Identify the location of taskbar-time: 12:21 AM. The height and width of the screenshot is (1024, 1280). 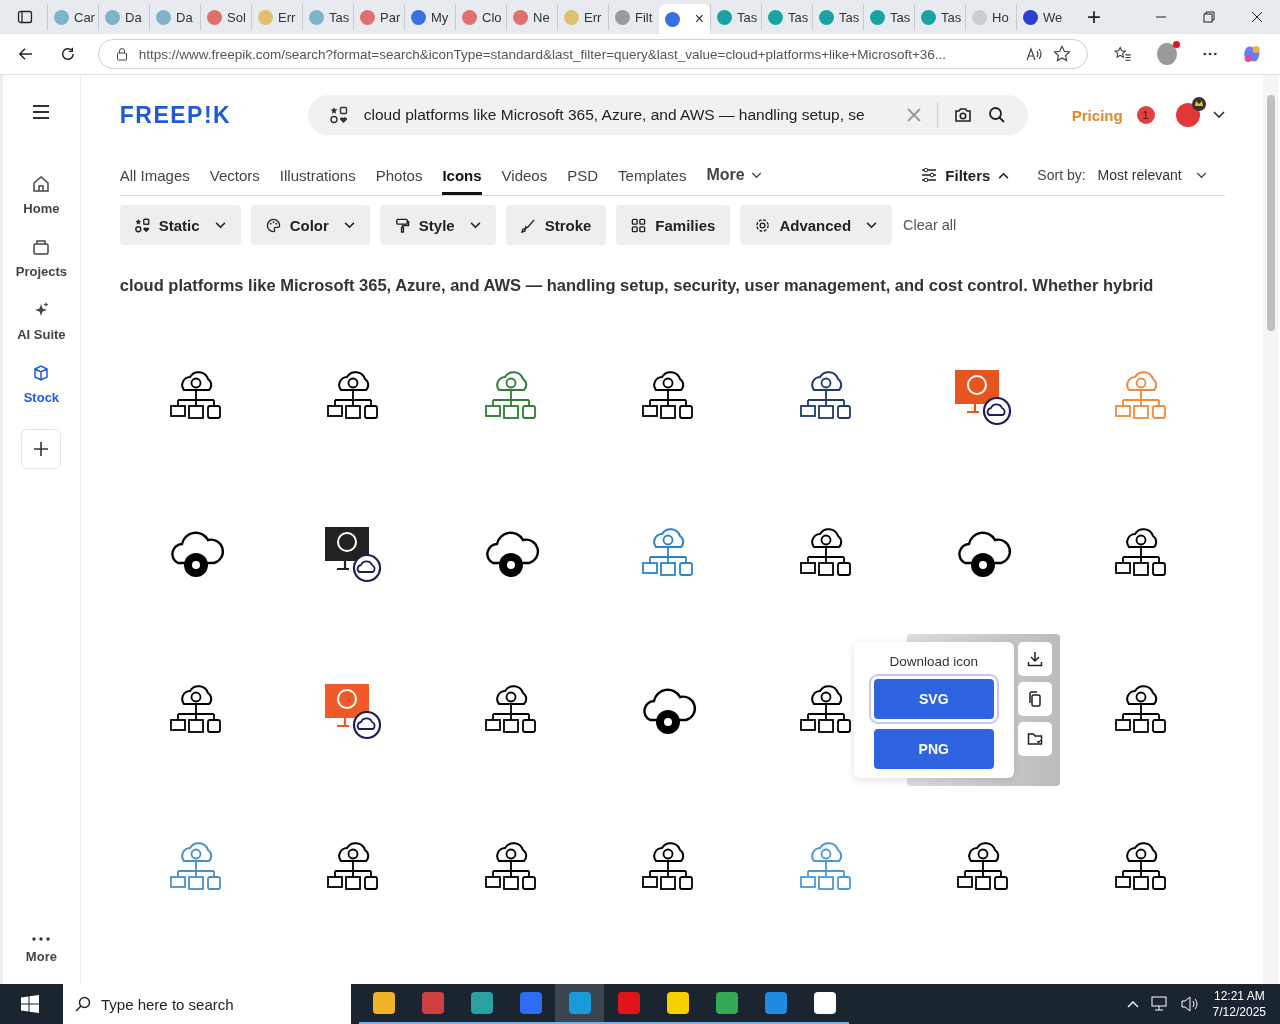
(1239, 996).